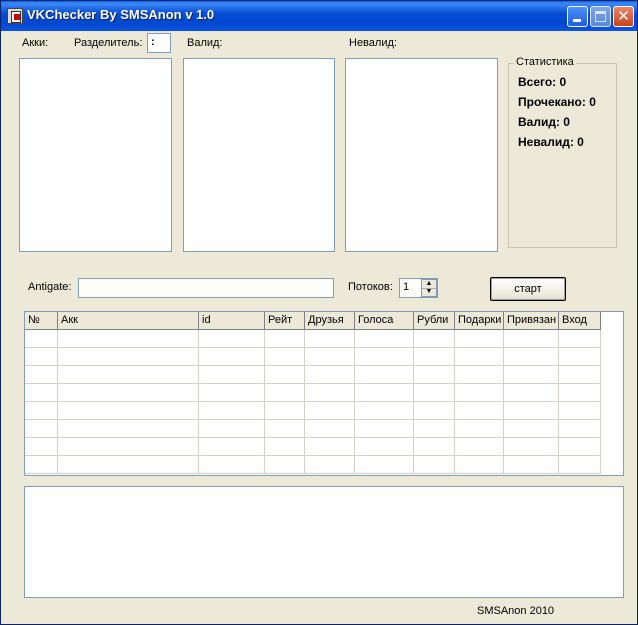  What do you see at coordinates (128, 321) in the screenshot?
I see `col-header-account: Акк` at bounding box center [128, 321].